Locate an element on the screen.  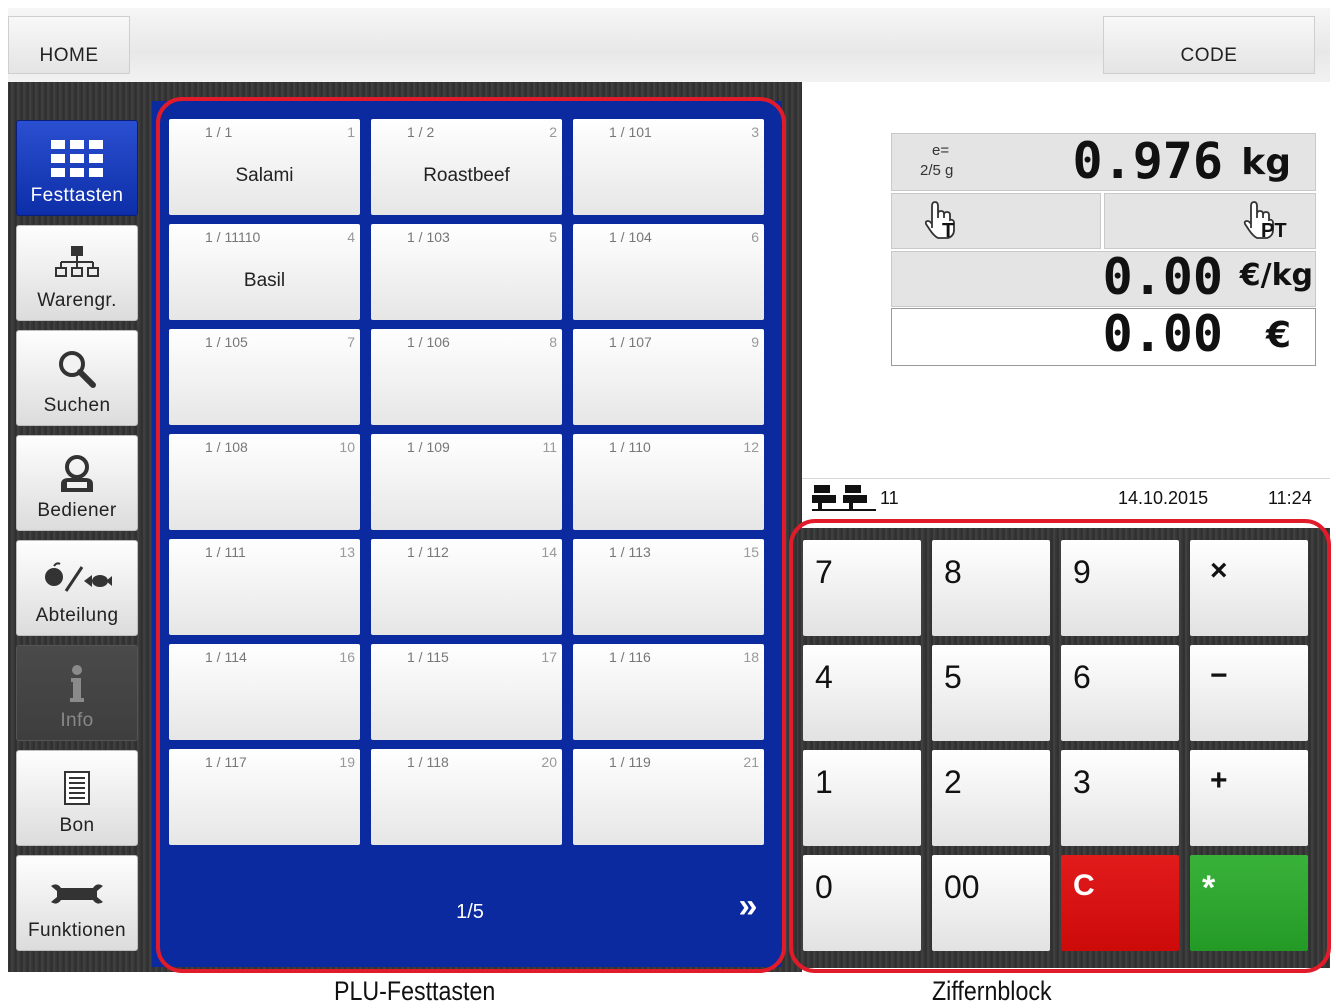
numpad-caption: Ziffernblock is located at coordinates (992, 991).